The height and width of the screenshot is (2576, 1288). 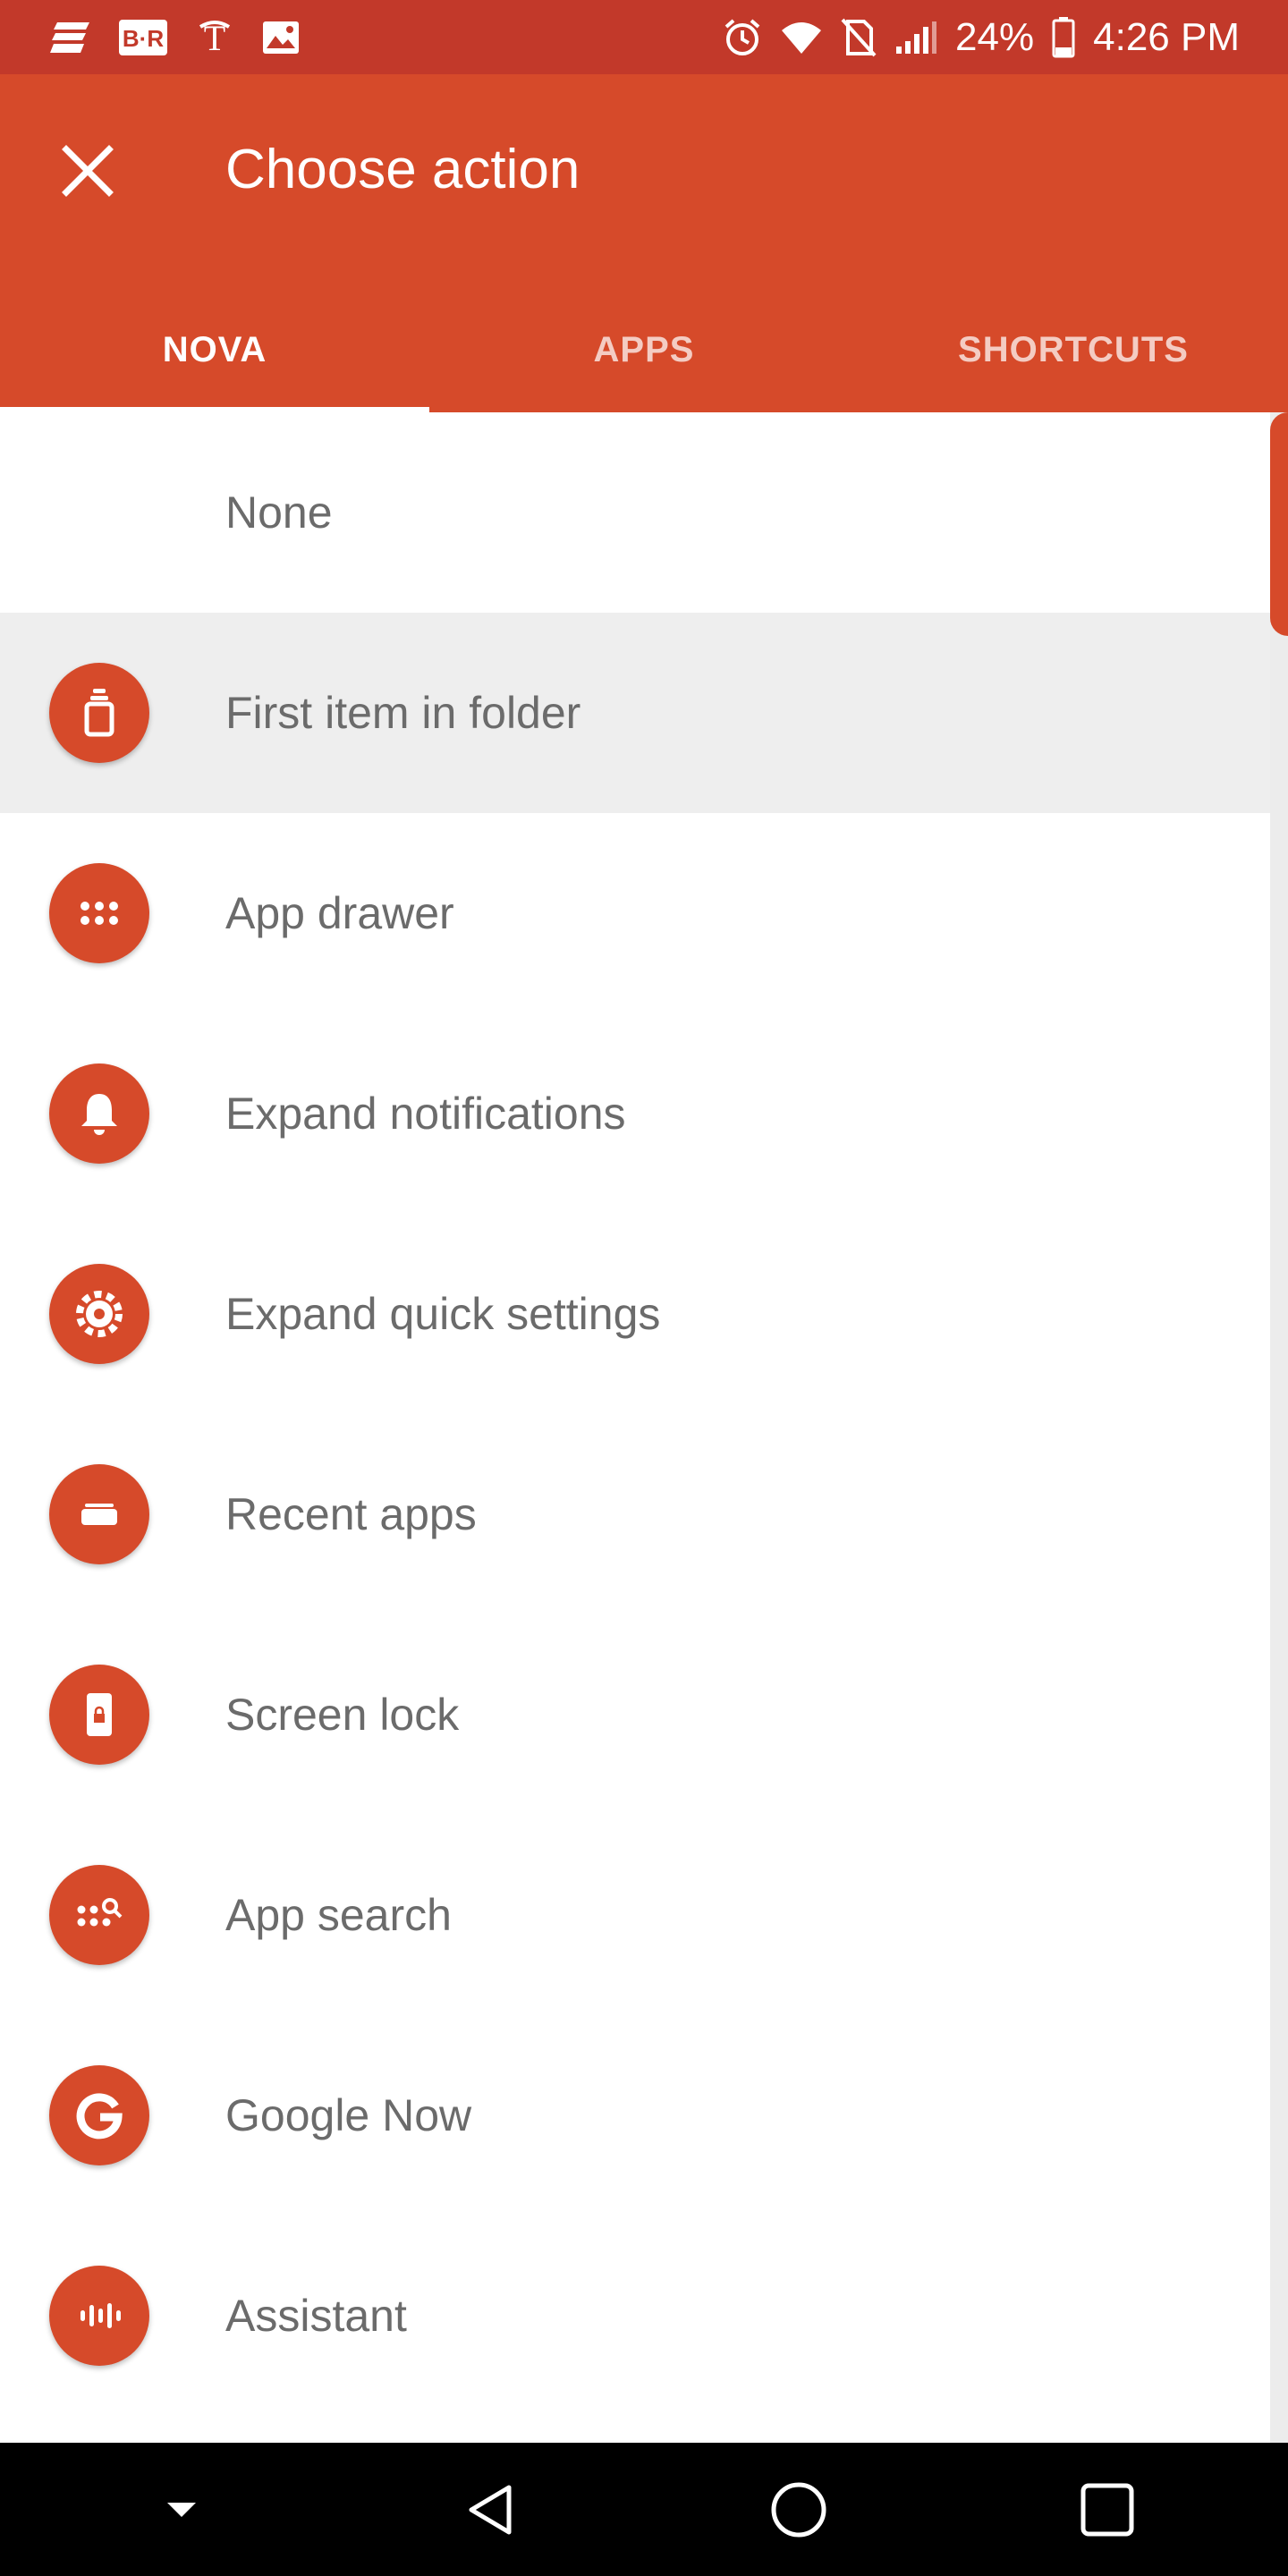 I want to click on action-label: First item in folder, so click(x=403, y=713).